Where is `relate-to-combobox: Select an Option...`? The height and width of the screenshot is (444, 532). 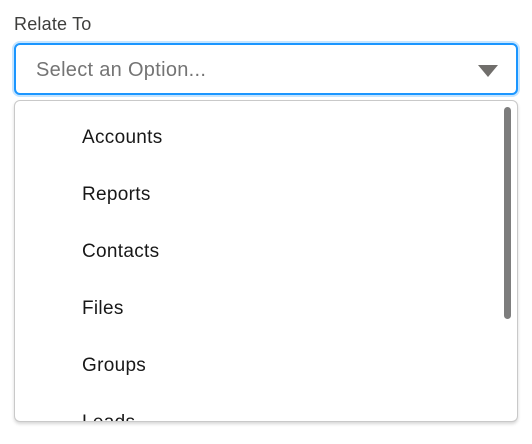 relate-to-combobox: Select an Option... is located at coordinates (266, 69).